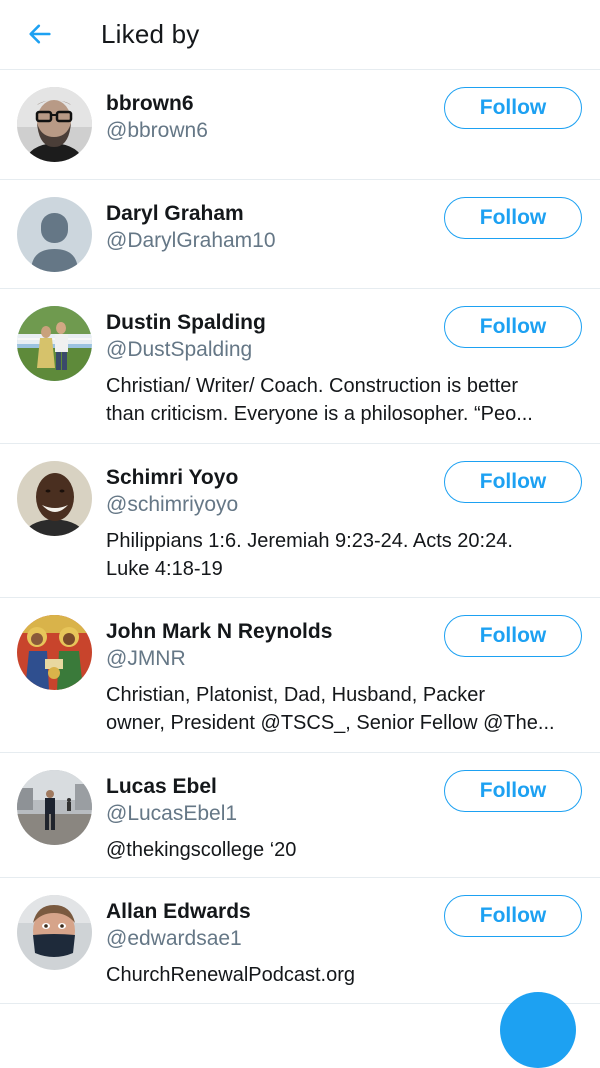 The image size is (600, 1068). I want to click on user-handle: @bbrown6, so click(157, 130).